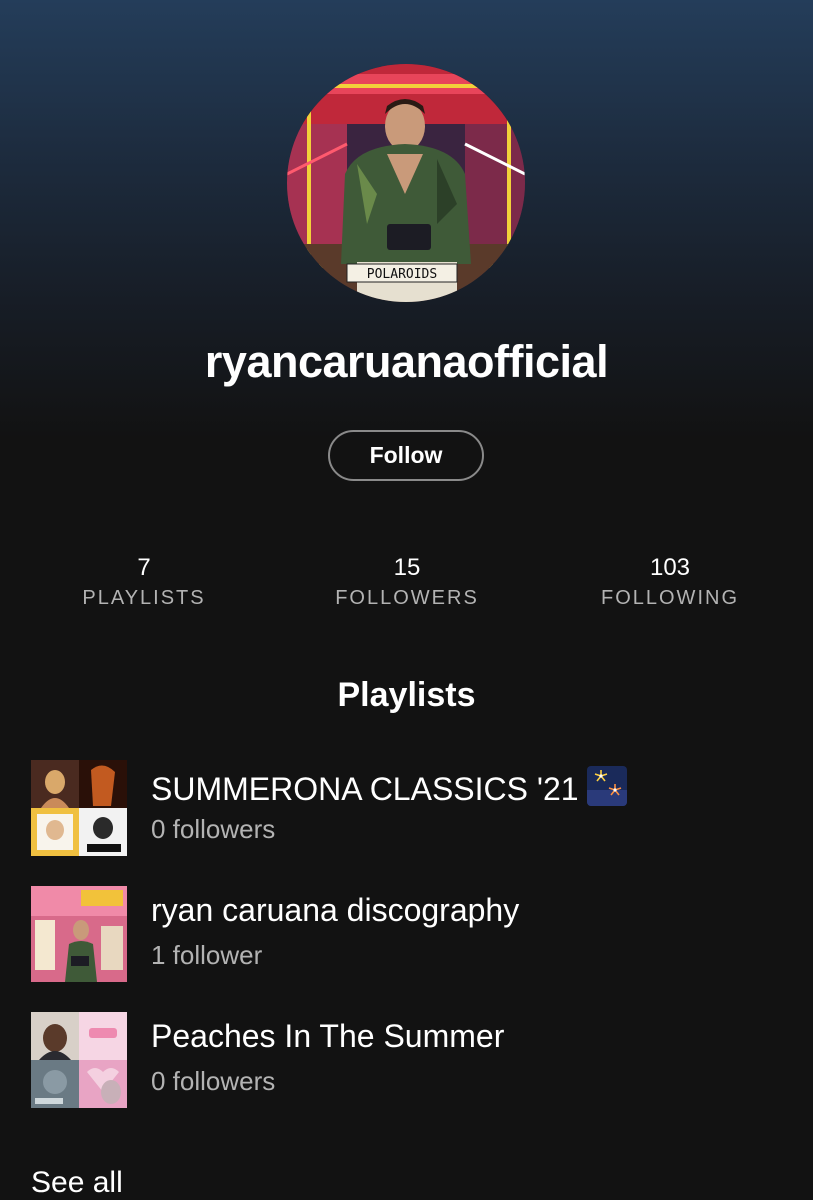 The image size is (813, 1200). I want to click on playlist-item: SUMMERONA CLASSICS '21 0 followers, so click(411, 808).